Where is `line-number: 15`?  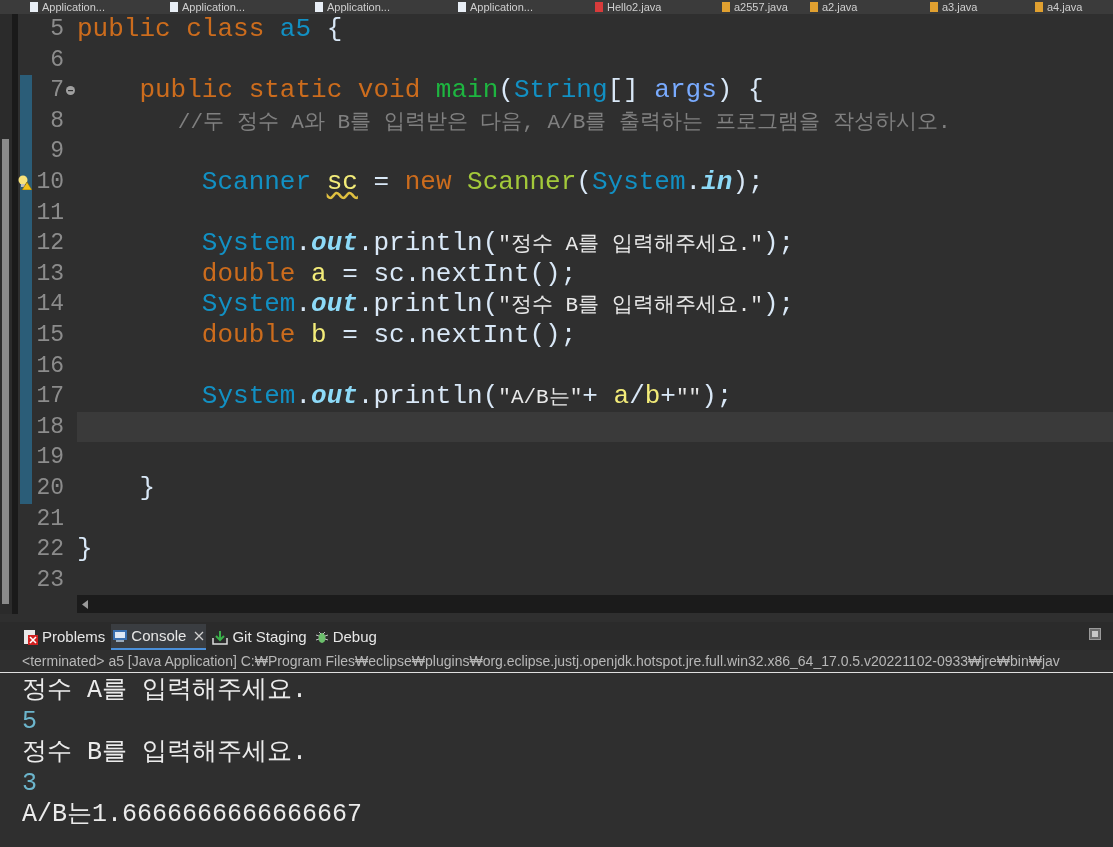
line-number: 15 is located at coordinates (50, 335).